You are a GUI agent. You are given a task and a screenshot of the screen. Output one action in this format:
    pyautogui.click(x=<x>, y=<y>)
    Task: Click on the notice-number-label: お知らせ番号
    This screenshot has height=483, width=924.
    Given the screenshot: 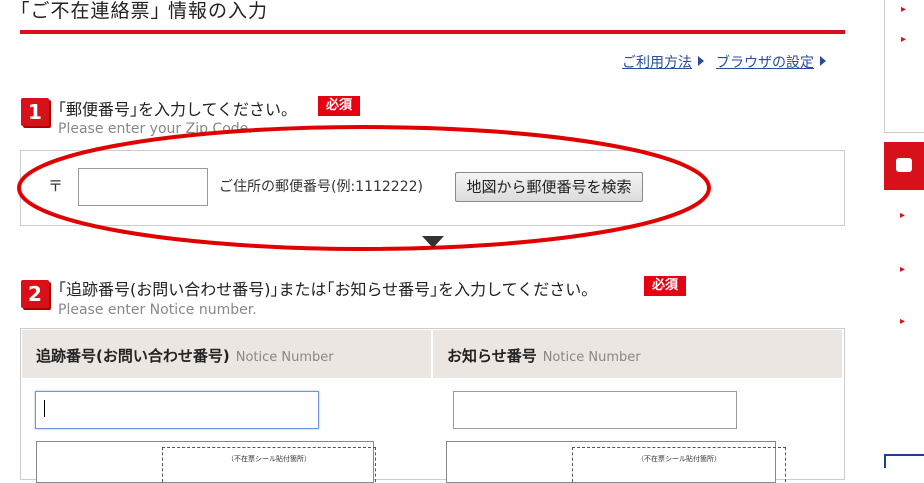 What is the action you would take?
    pyautogui.click(x=492, y=356)
    